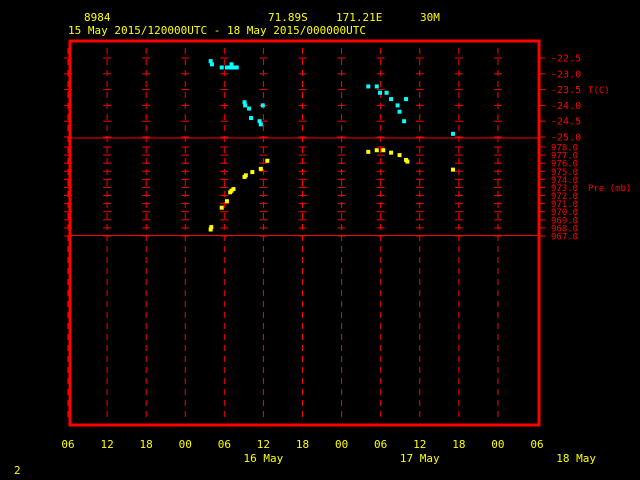 The height and width of the screenshot is (480, 640). I want to click on x-date-label: 18 May, so click(576, 458).